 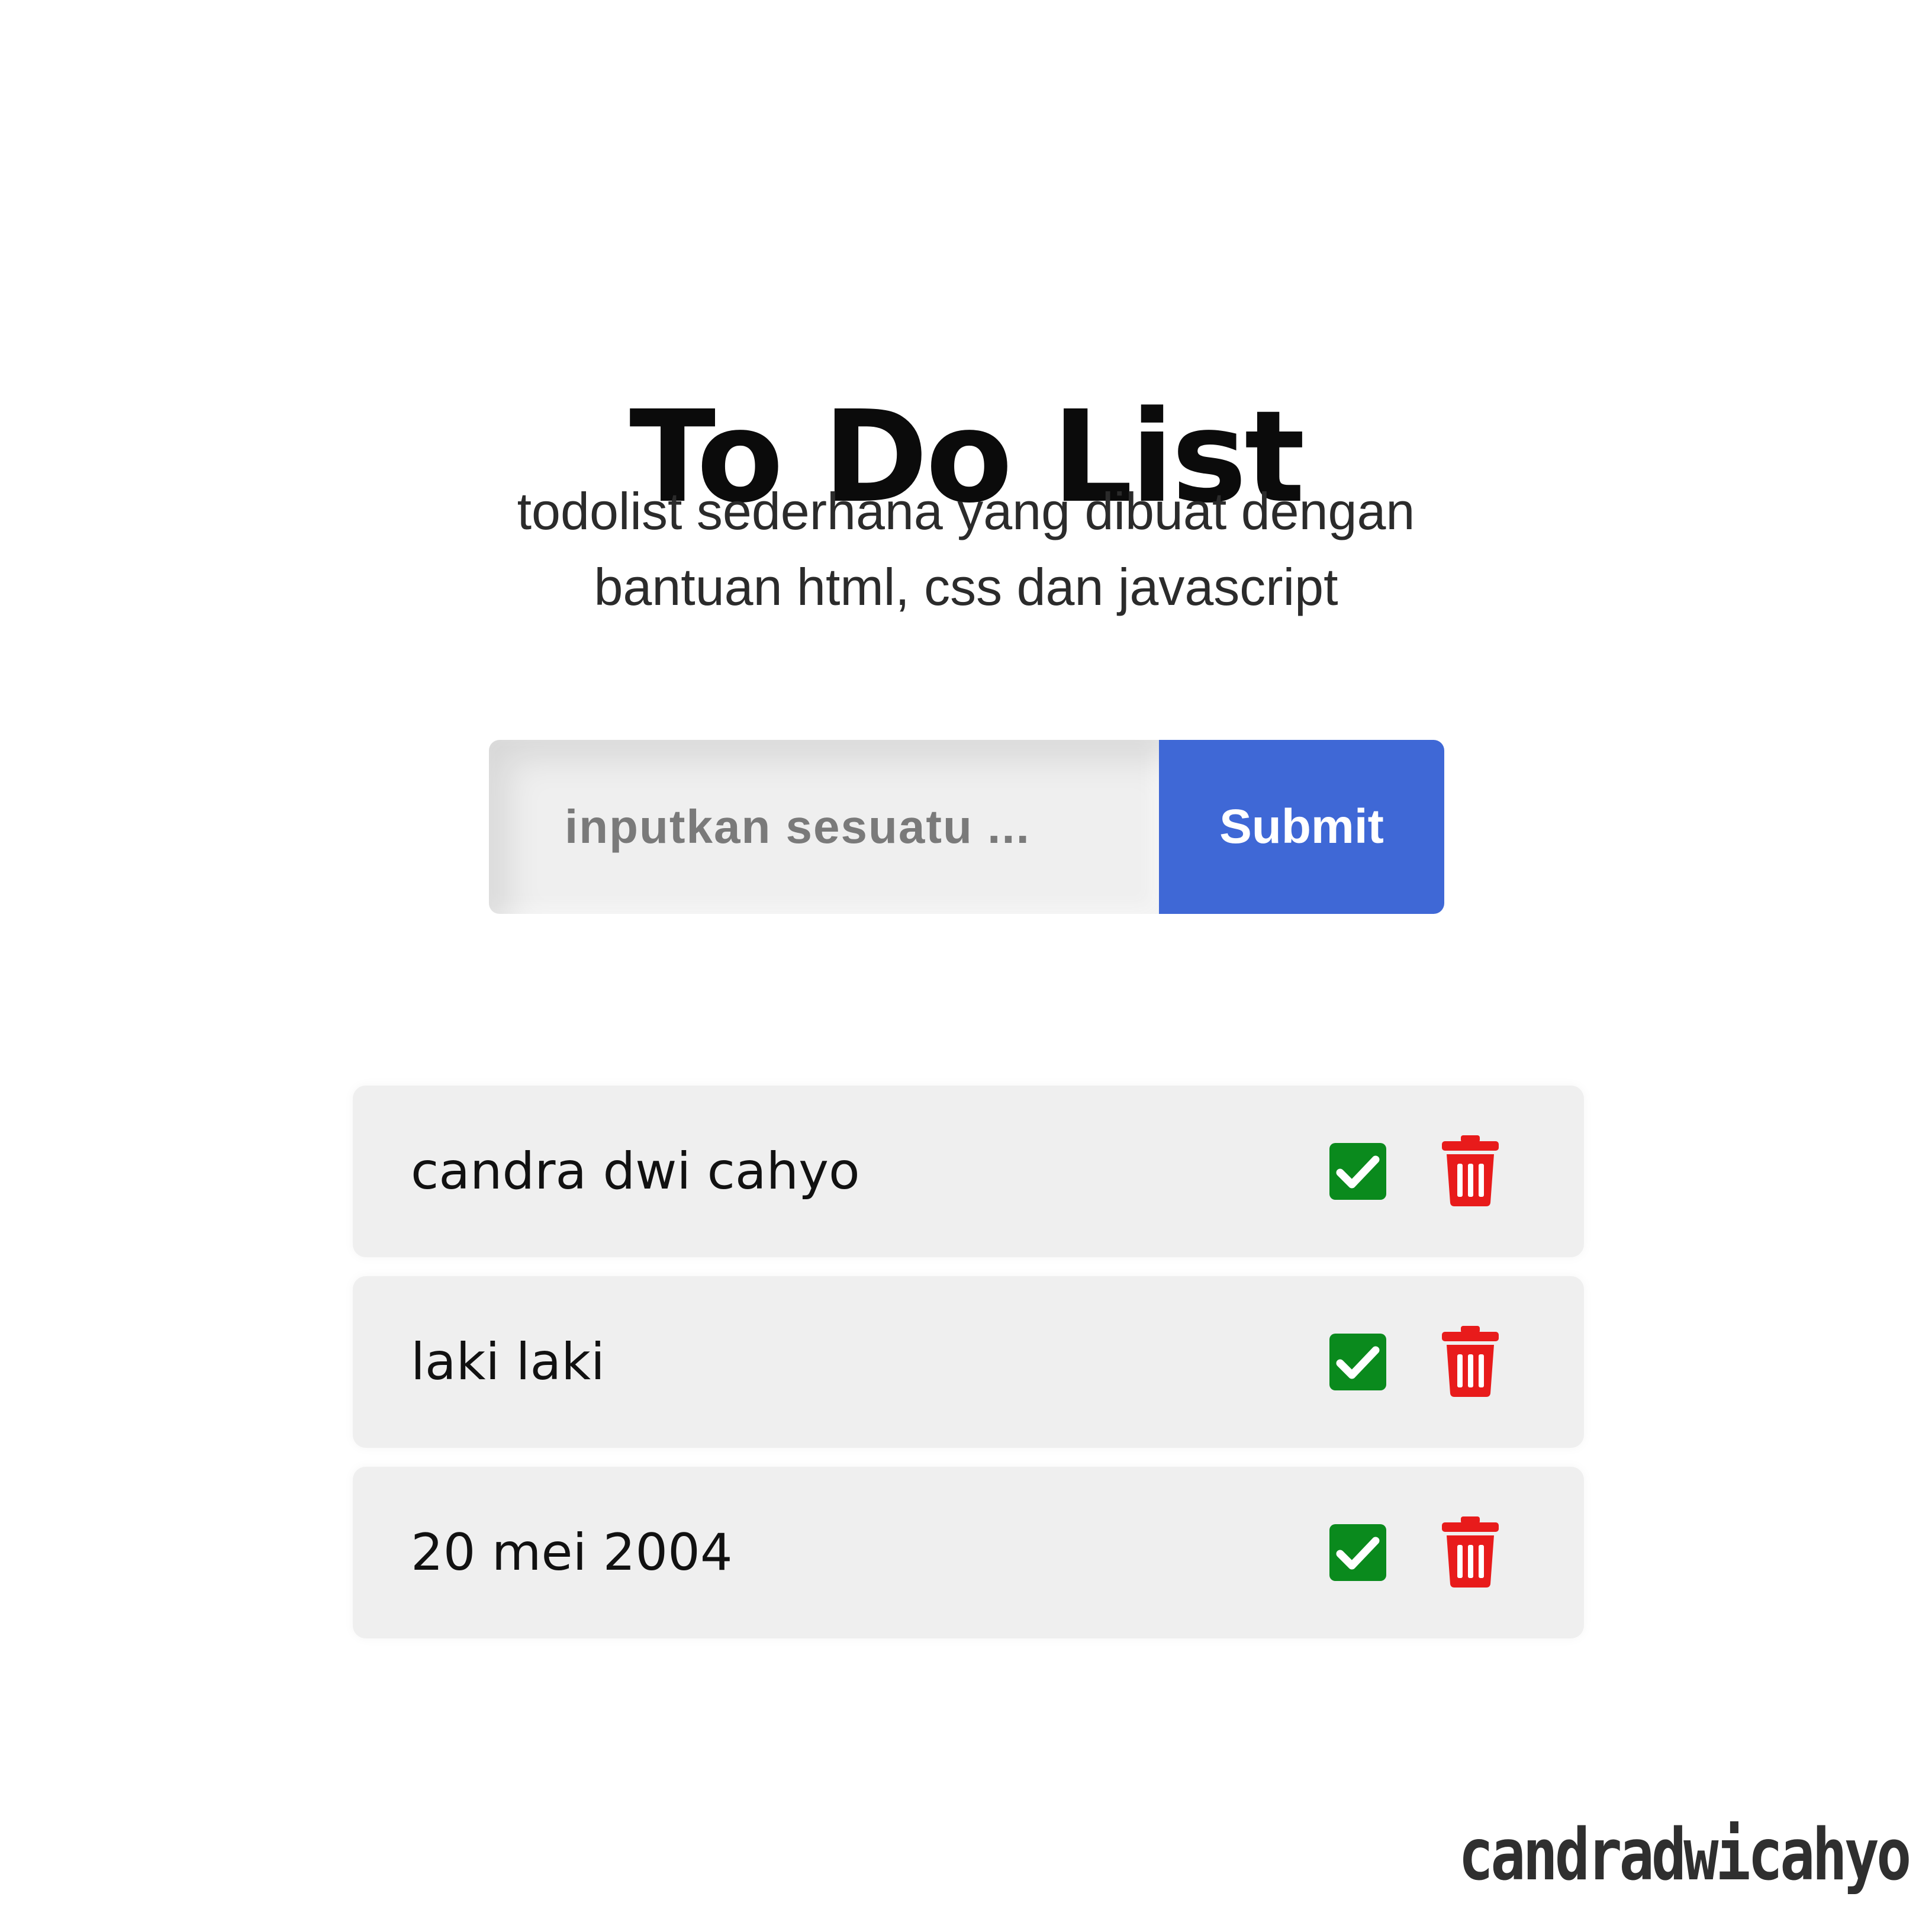 I want to click on subtitle-line-1: todolist sederhana yang dibuat dengan, so click(x=966, y=511).